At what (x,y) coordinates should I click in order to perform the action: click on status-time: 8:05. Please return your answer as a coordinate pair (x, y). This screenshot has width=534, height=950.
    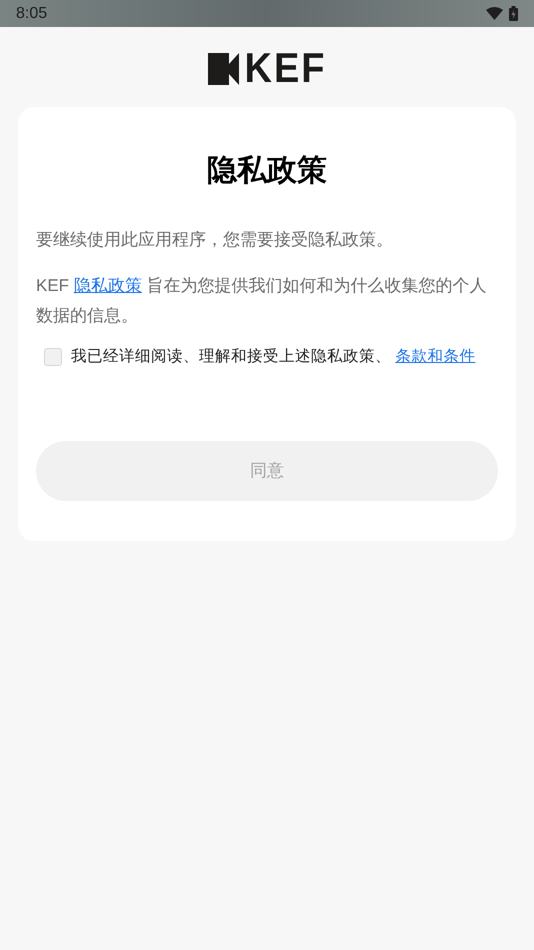
    Looking at the image, I should click on (32, 14).